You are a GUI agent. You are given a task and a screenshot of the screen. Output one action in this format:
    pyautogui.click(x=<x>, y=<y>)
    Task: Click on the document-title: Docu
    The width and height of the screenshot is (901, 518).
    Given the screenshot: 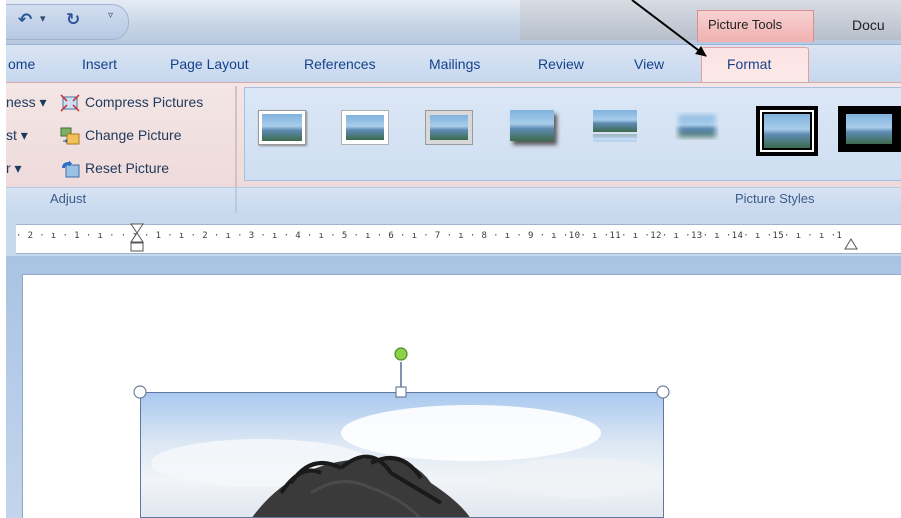 What is the action you would take?
    pyautogui.click(x=868, y=25)
    